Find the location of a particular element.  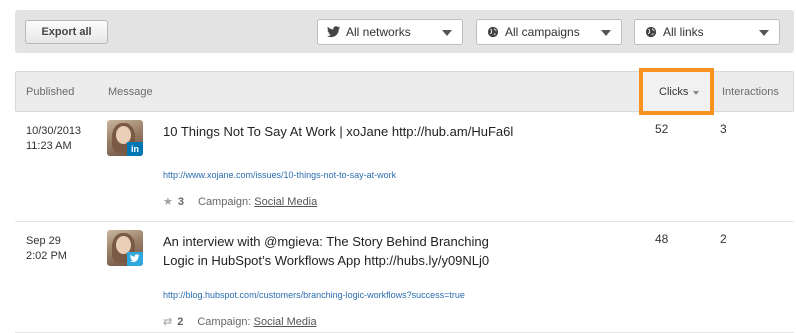

clicks-header-label: Clicks is located at coordinates (674, 92).